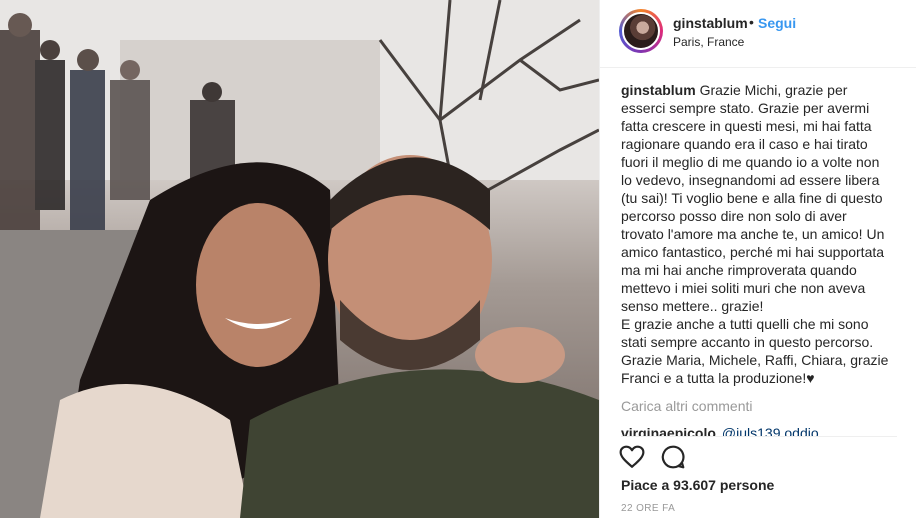 The width and height of the screenshot is (916, 518). What do you see at coordinates (632, 457) in the screenshot?
I see `heart-icon` at bounding box center [632, 457].